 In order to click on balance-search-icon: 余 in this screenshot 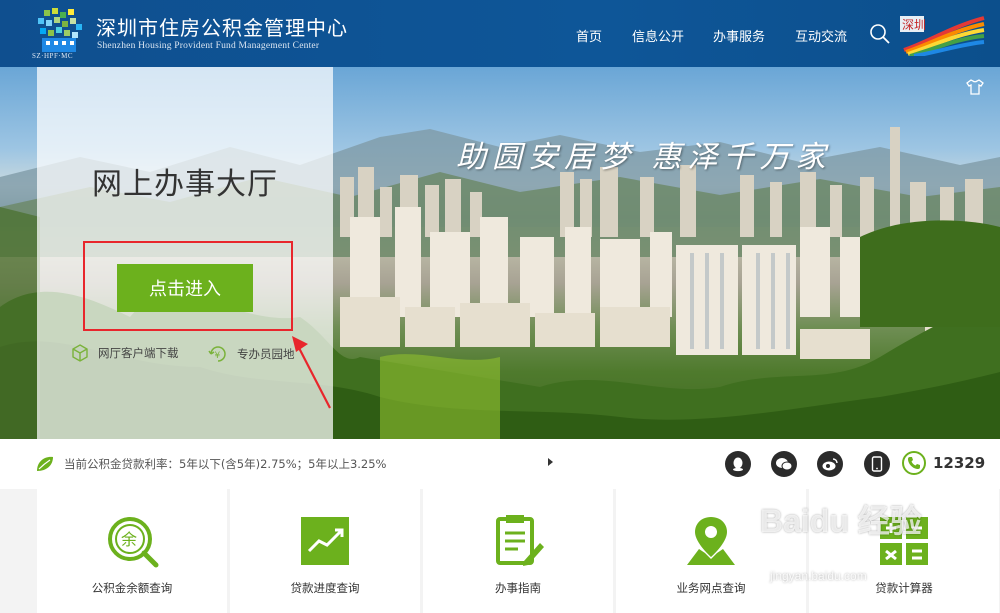, I will do `click(133, 542)`.